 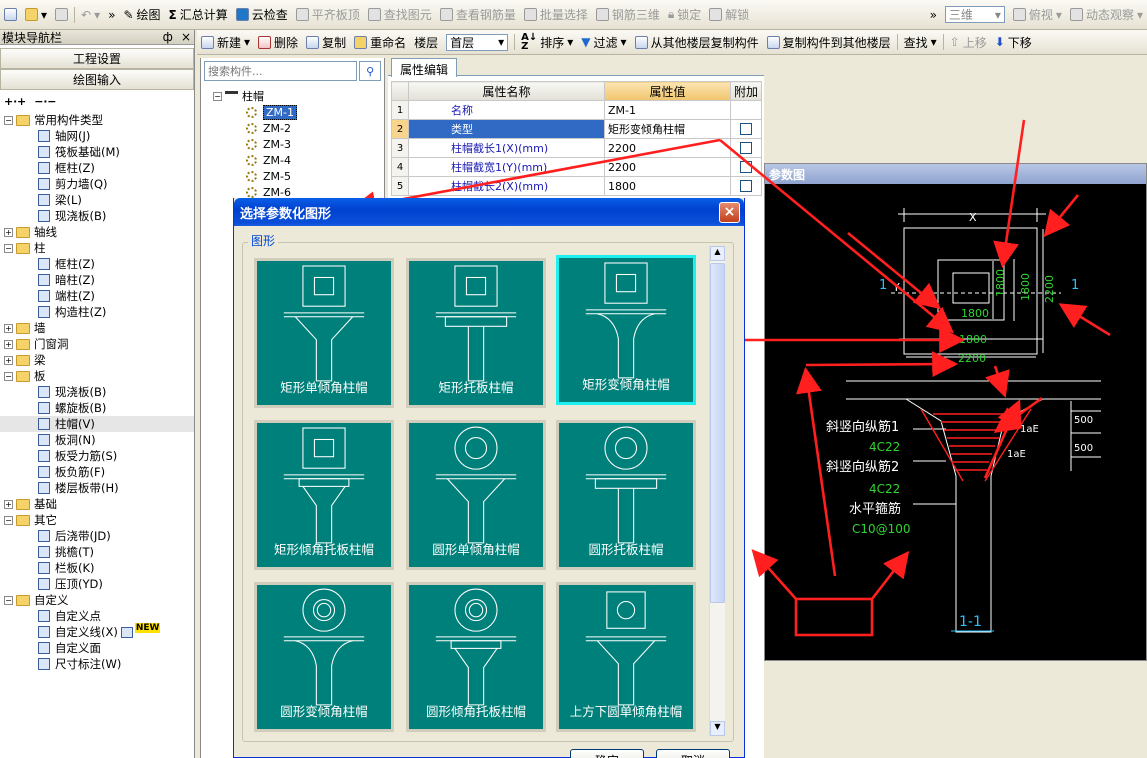 I want to click on tree-item: 暗柱(Z), so click(x=97, y=280).